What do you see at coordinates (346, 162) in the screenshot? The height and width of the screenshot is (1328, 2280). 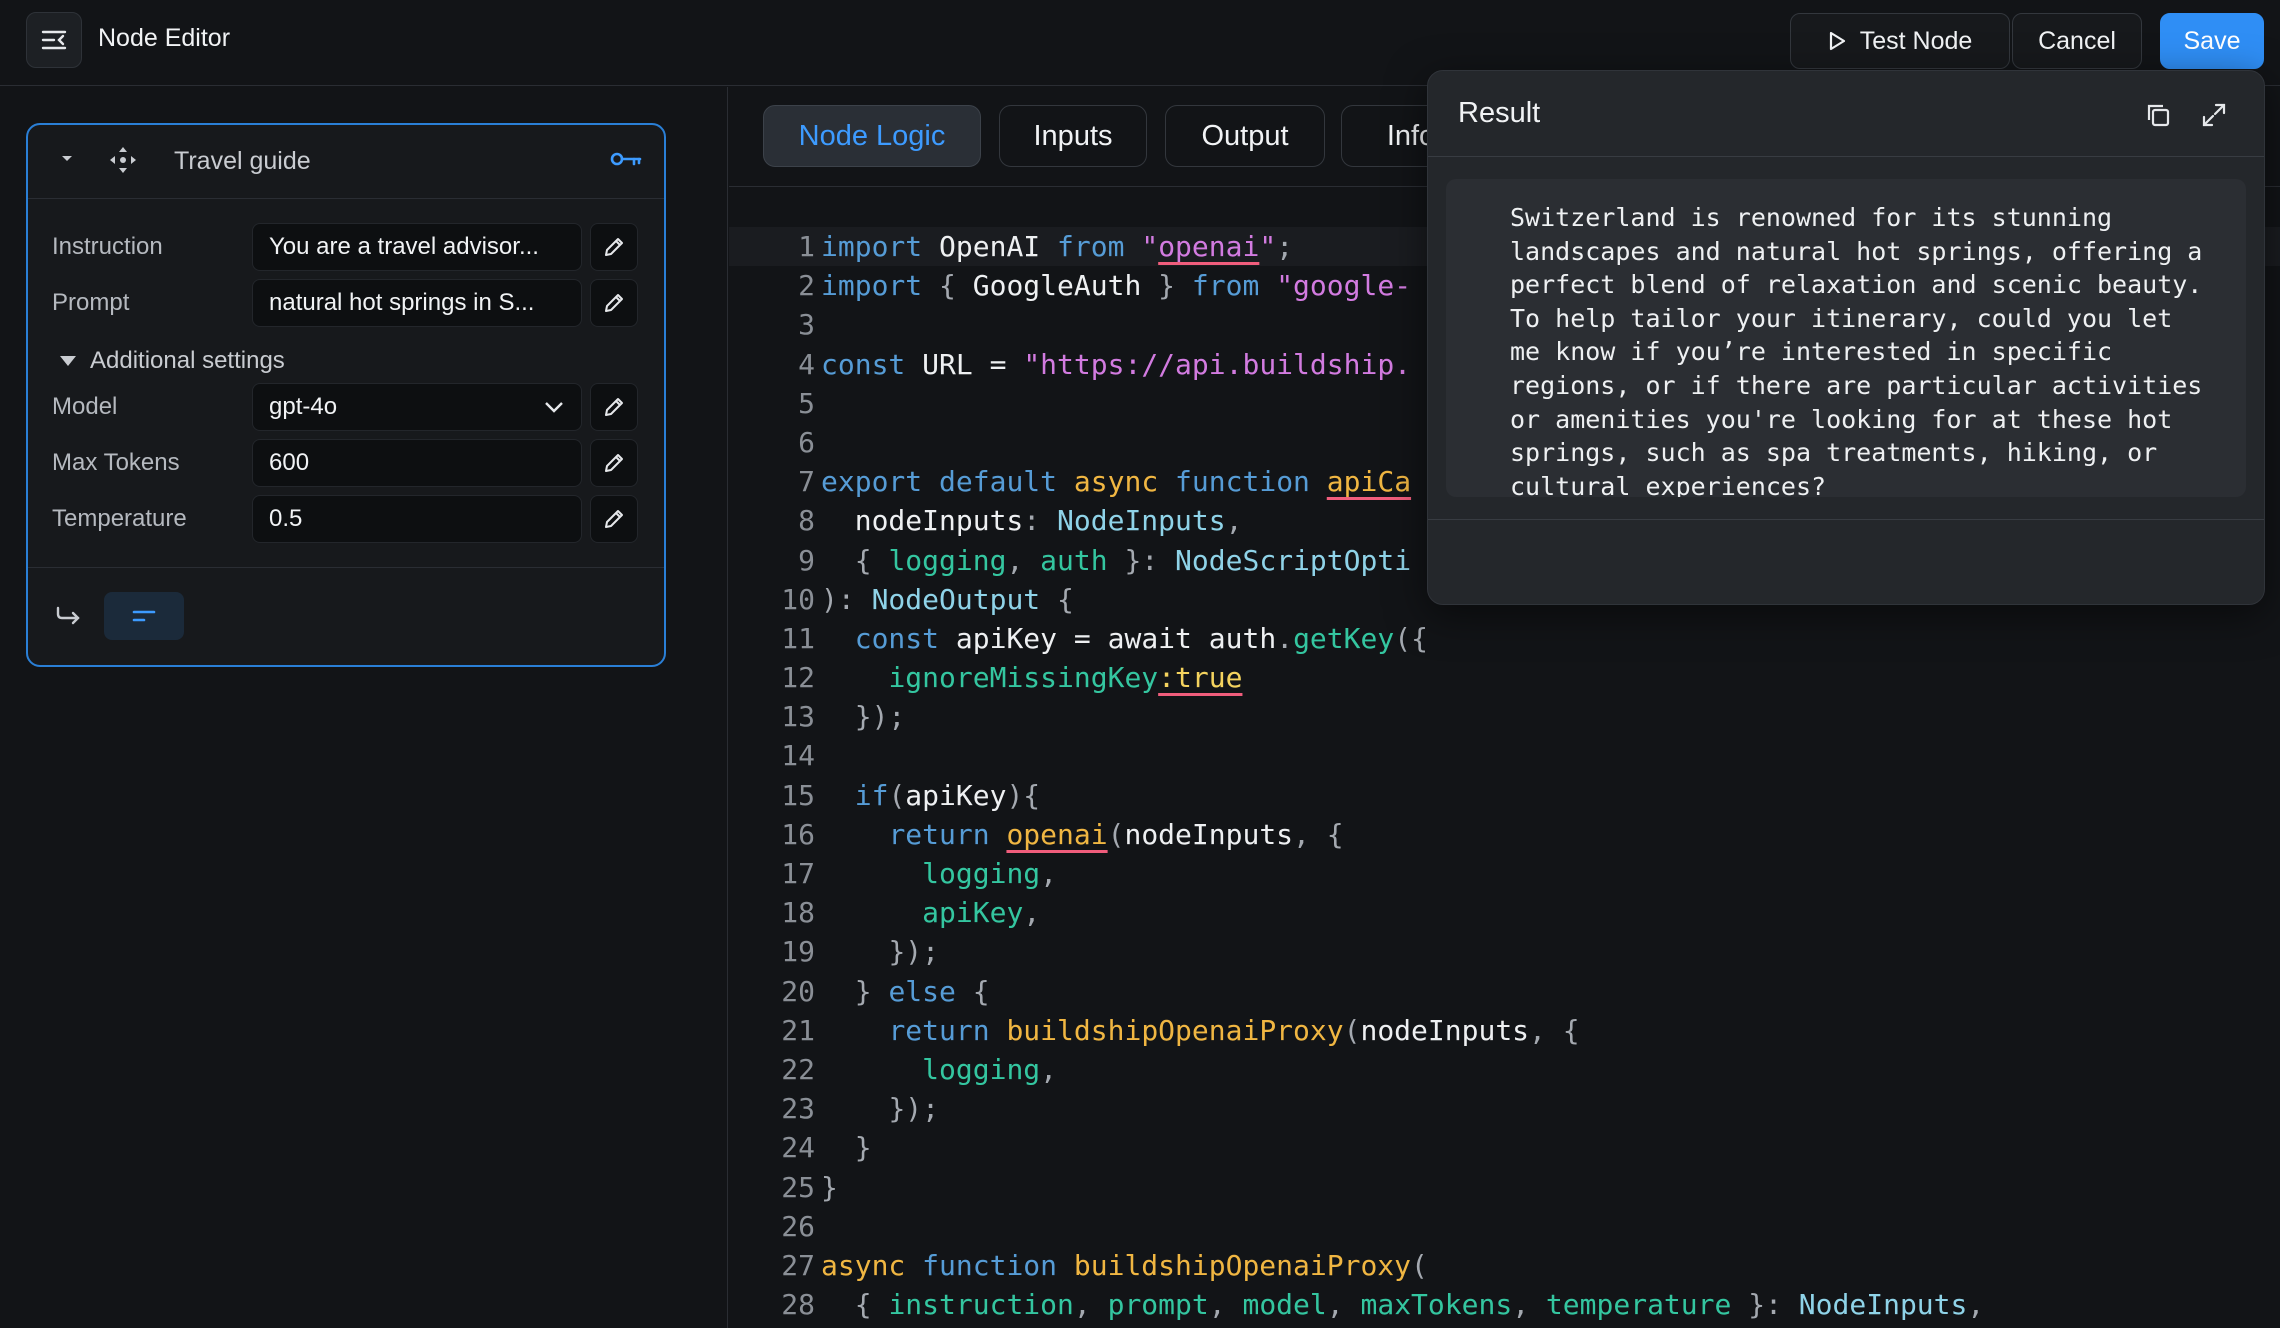 I see `node-card-header: Travel guide` at bounding box center [346, 162].